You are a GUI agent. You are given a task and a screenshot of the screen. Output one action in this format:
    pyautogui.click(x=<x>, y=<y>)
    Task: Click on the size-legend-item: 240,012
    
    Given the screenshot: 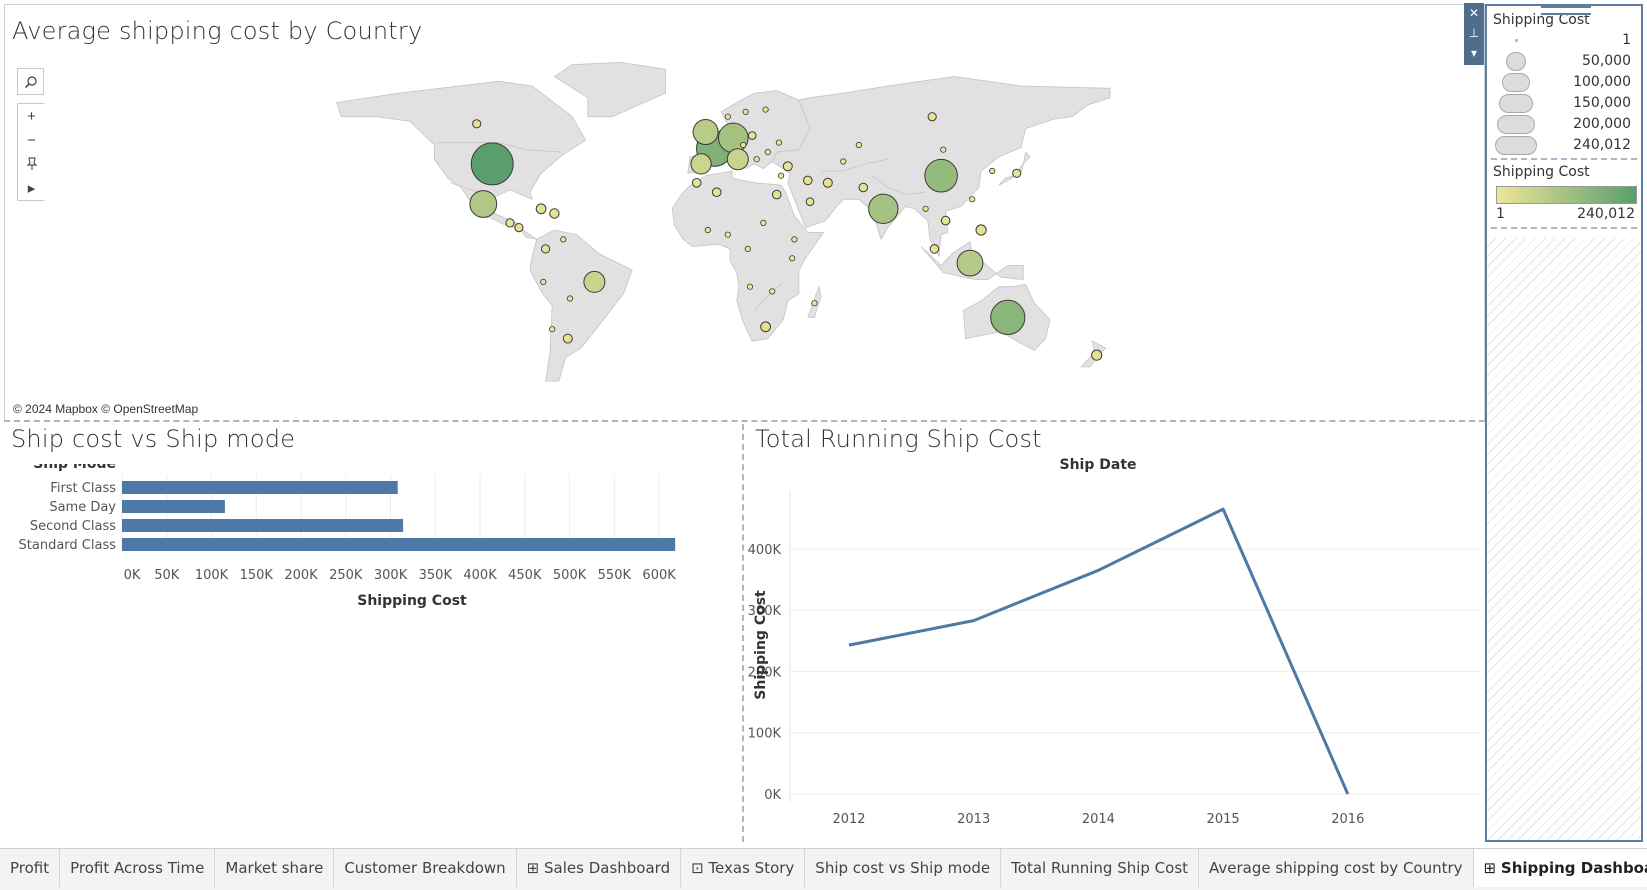 What is the action you would take?
    pyautogui.click(x=1564, y=145)
    